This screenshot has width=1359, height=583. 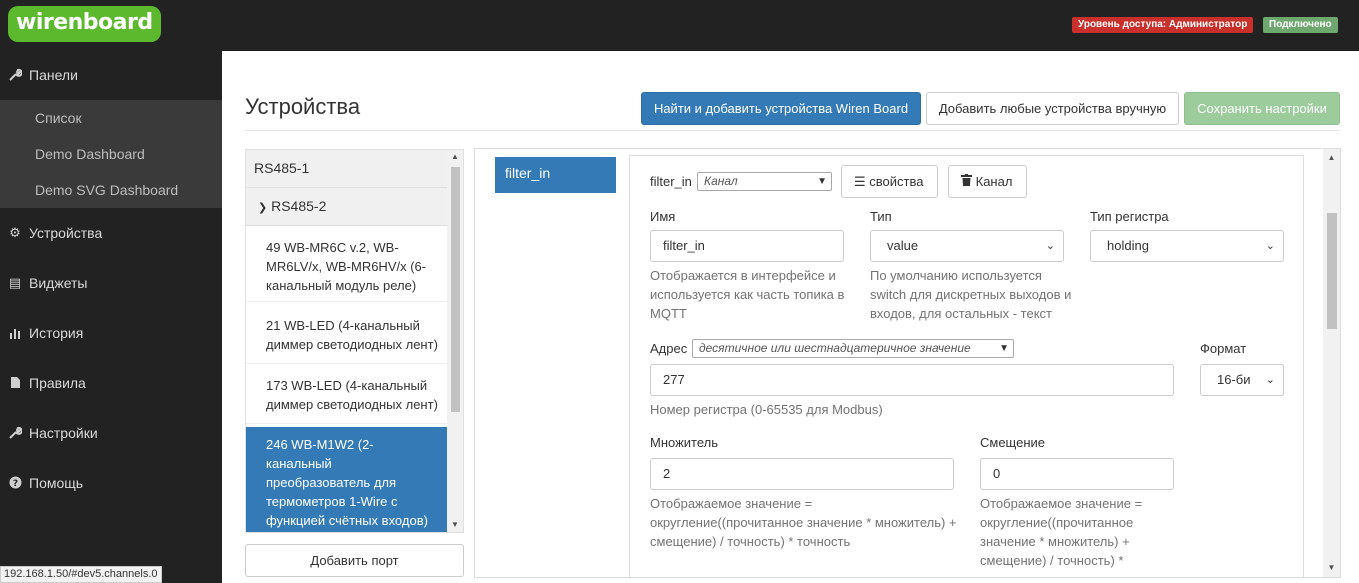 I want to click on register-type-value: holding, so click(x=1128, y=245).